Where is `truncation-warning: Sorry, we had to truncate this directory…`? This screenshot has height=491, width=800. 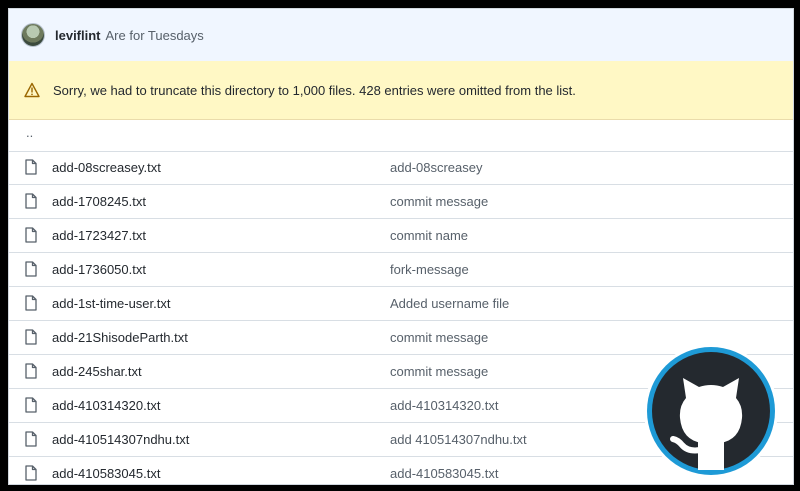
truncation-warning: Sorry, we had to truncate this directory… is located at coordinates (401, 90).